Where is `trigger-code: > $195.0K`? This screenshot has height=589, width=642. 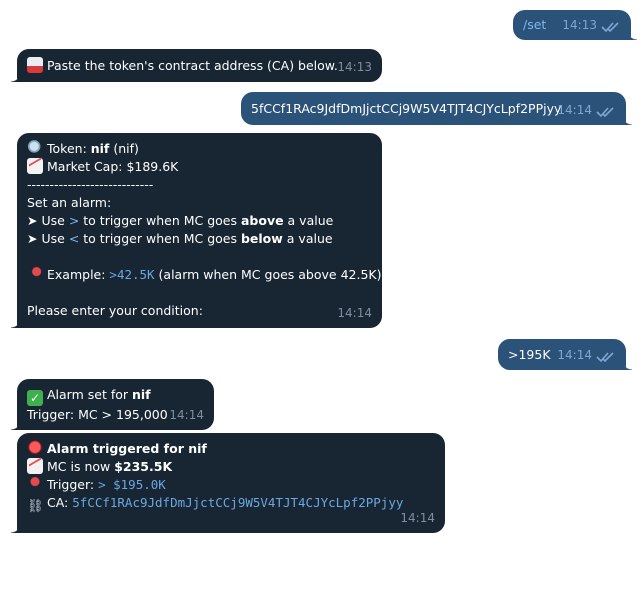 trigger-code: > $195.0K is located at coordinates (132, 484).